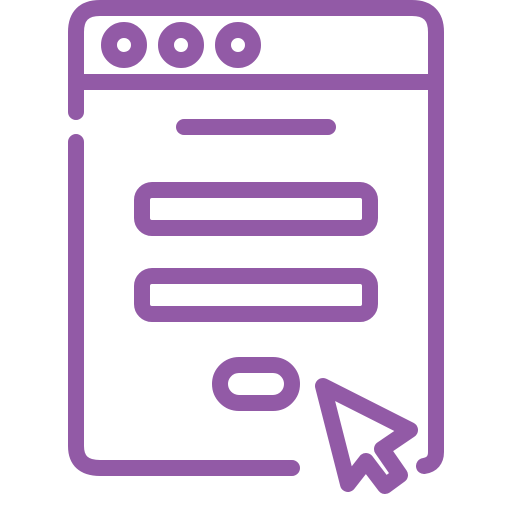 The width and height of the screenshot is (512, 512). Describe the element at coordinates (256, 384) in the screenshot. I see `submit-button` at that location.